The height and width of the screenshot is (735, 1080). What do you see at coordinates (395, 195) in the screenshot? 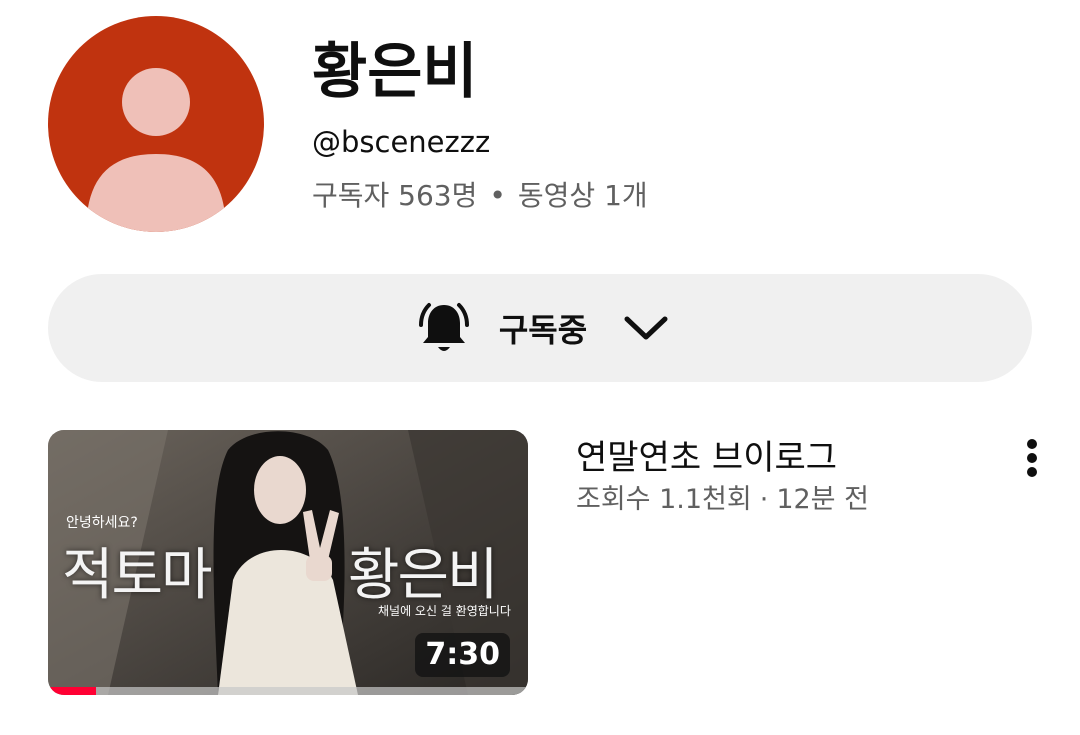
I see `subscriber-count: 구독자 563명` at bounding box center [395, 195].